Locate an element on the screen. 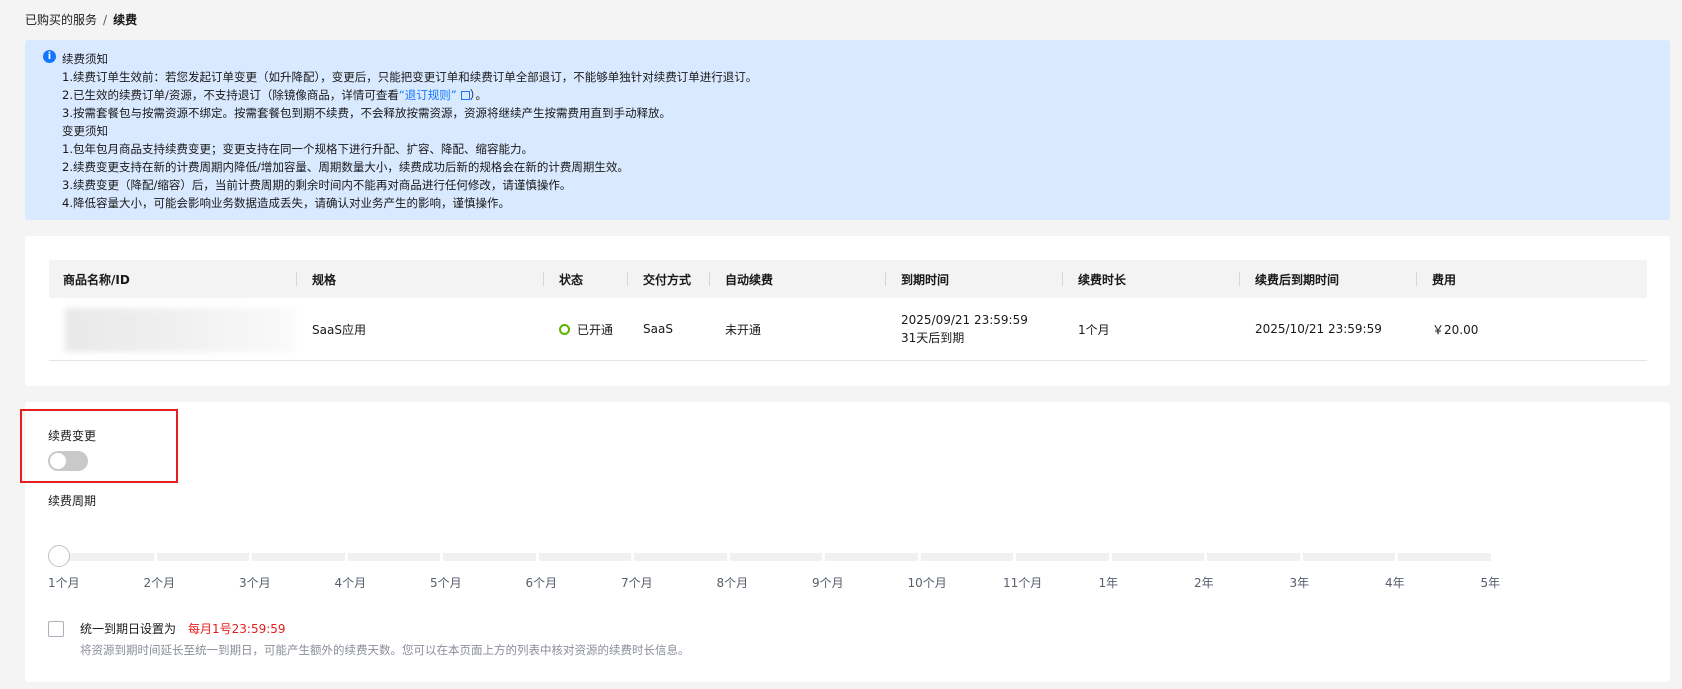 This screenshot has height=689, width=1682. period-option-label: 3个月 is located at coordinates (255, 582).